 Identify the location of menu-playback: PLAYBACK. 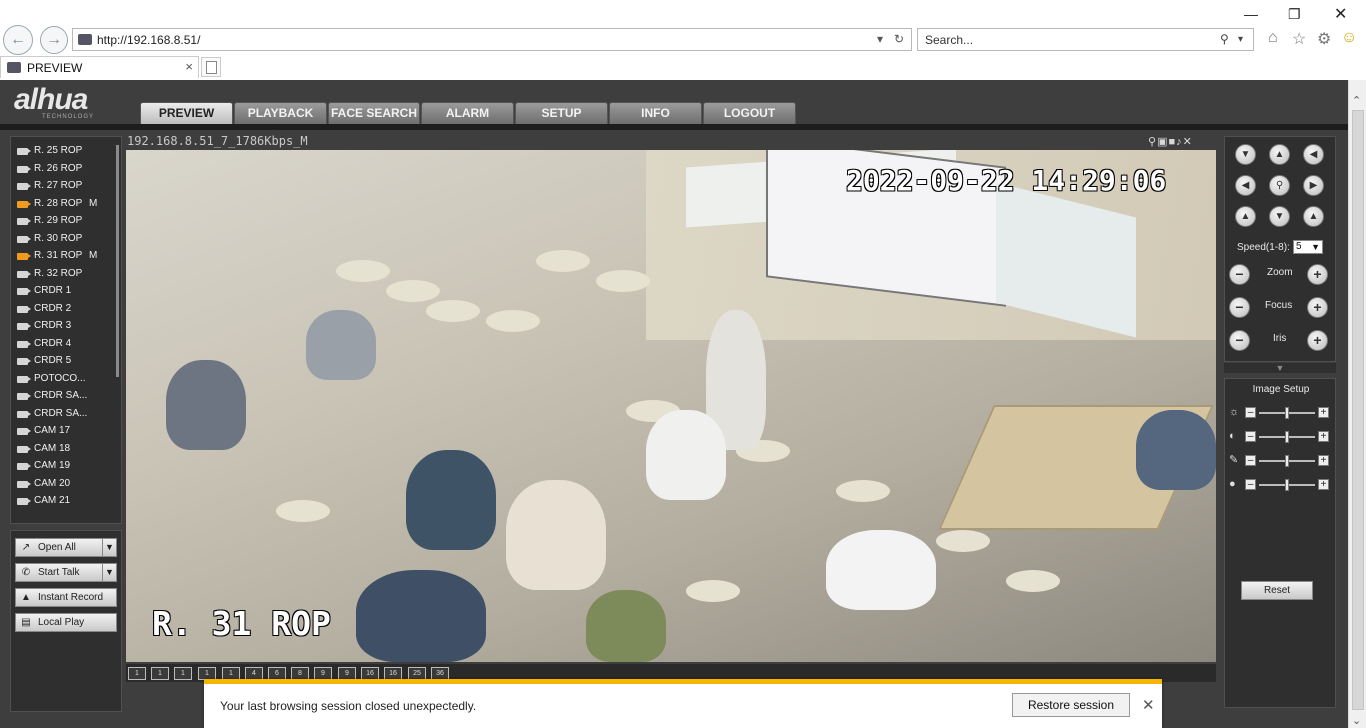
(280, 113).